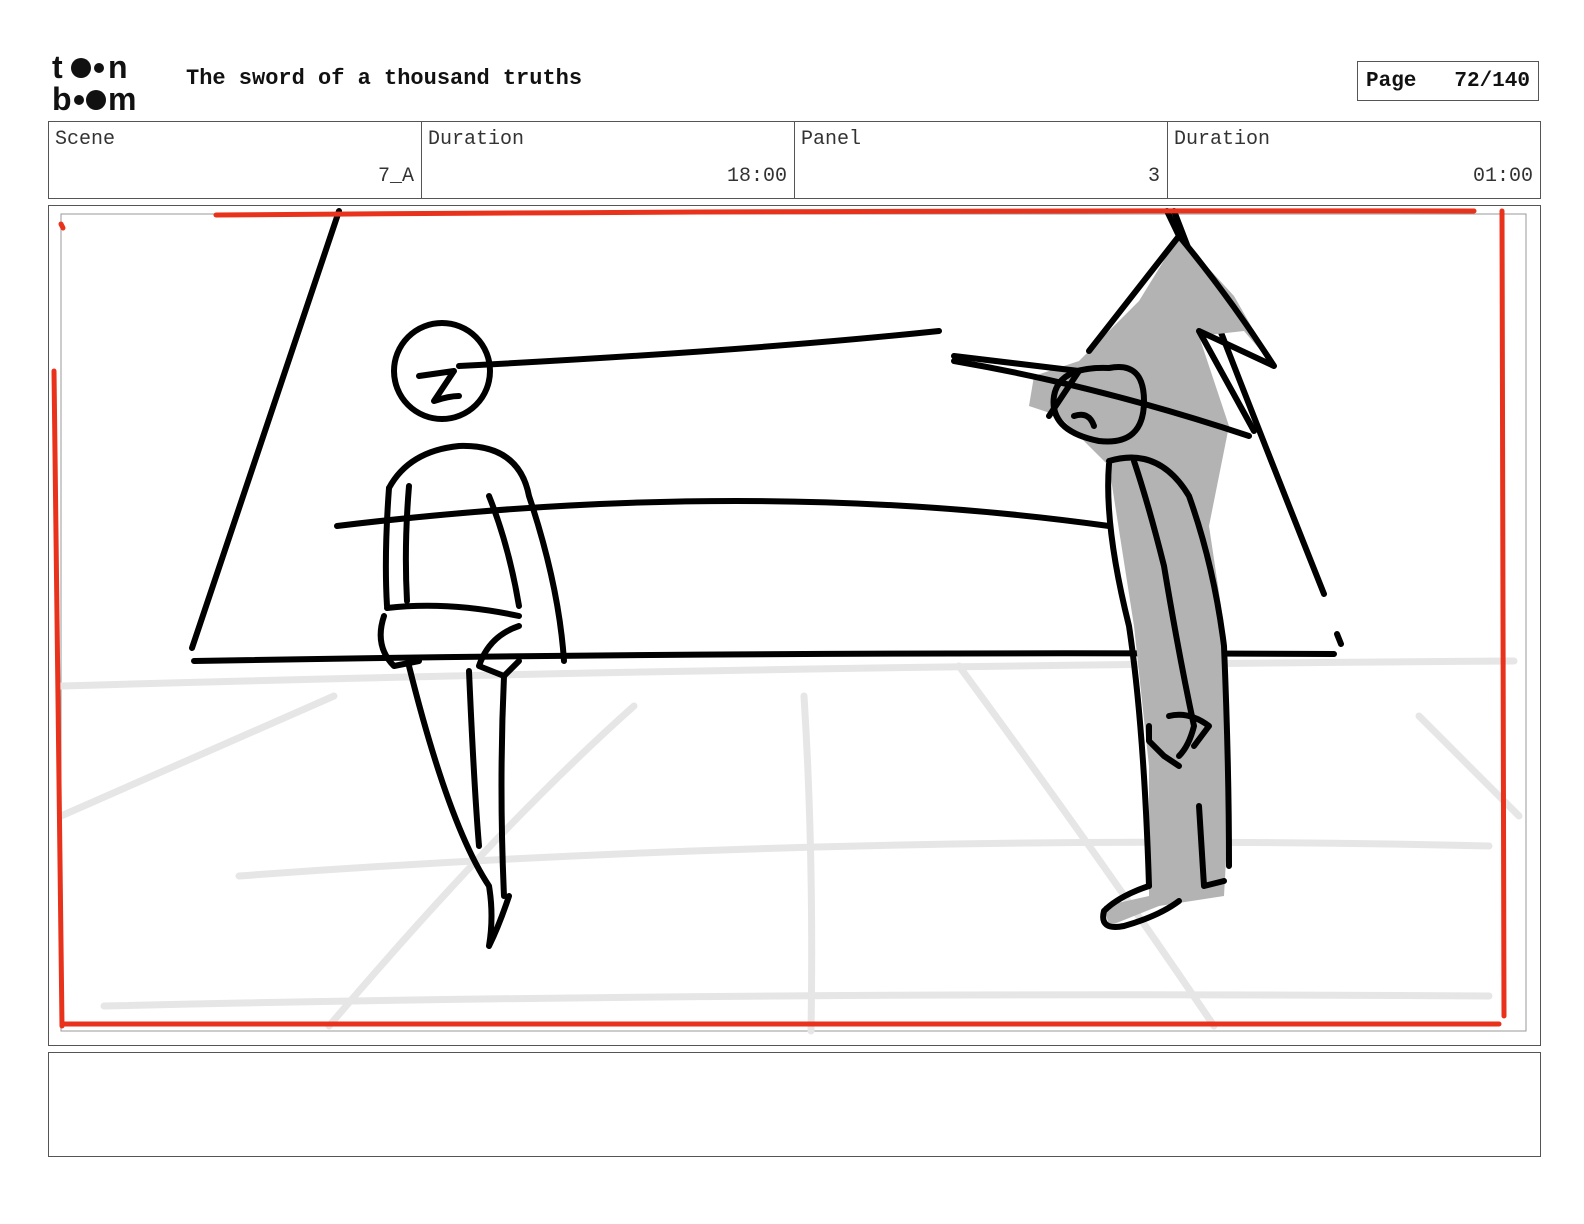  What do you see at coordinates (756, 176) in the screenshot?
I see `scene-duration-value: 18:00` at bounding box center [756, 176].